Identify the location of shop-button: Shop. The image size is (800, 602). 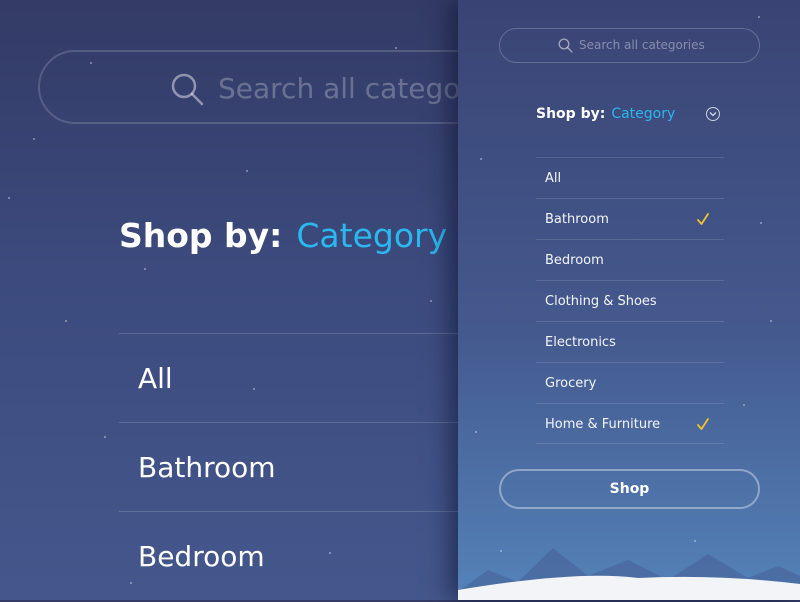
(629, 489).